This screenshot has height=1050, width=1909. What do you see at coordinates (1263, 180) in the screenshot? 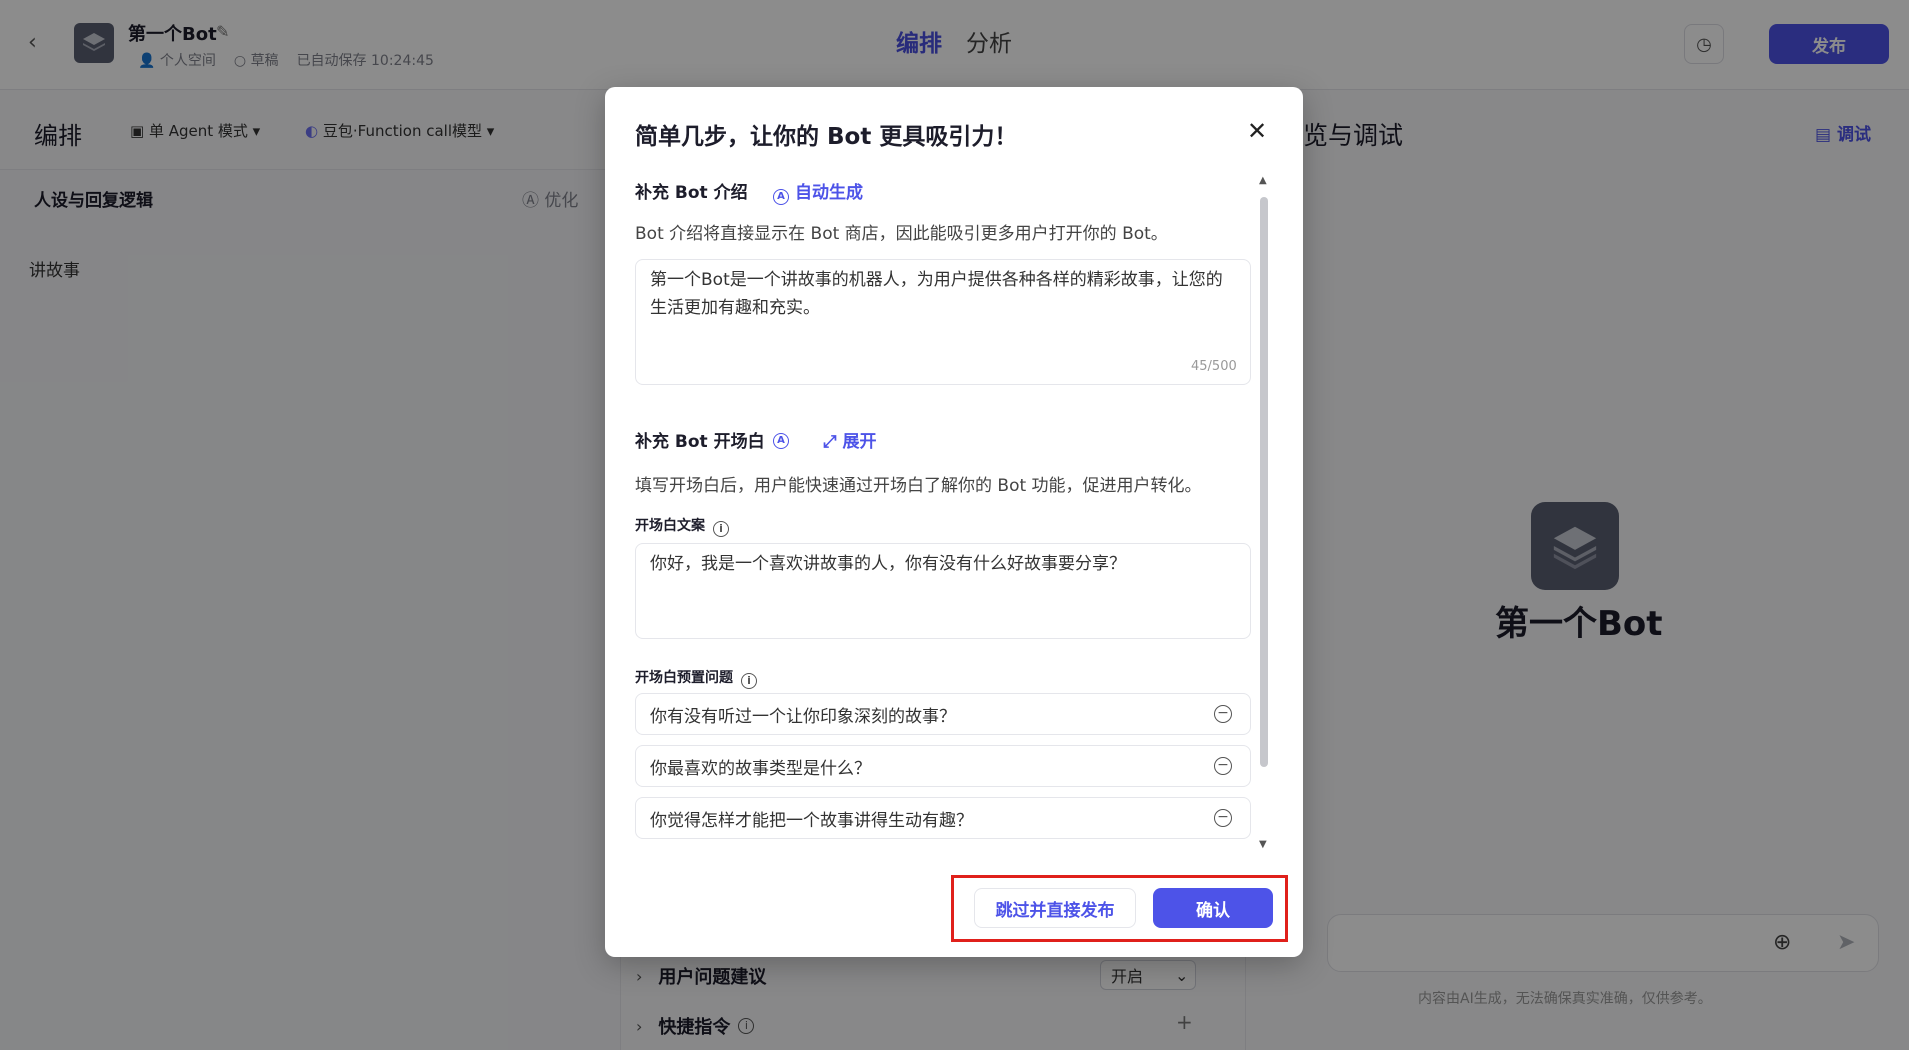
I see `scroll-up-icon: ▲` at bounding box center [1263, 180].